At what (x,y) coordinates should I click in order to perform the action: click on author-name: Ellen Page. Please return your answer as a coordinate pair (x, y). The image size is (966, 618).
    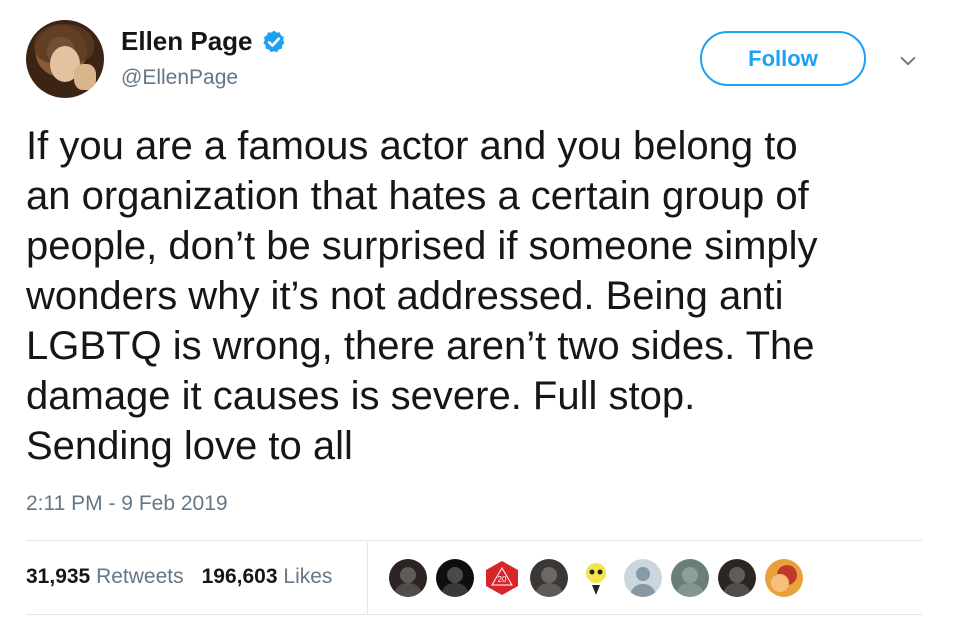
    Looking at the image, I should click on (187, 41).